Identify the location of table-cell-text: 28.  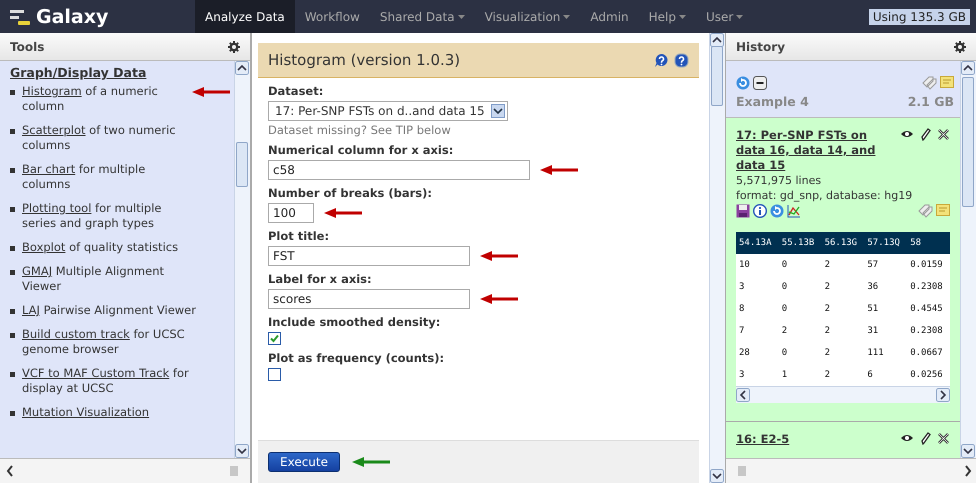
(744, 353).